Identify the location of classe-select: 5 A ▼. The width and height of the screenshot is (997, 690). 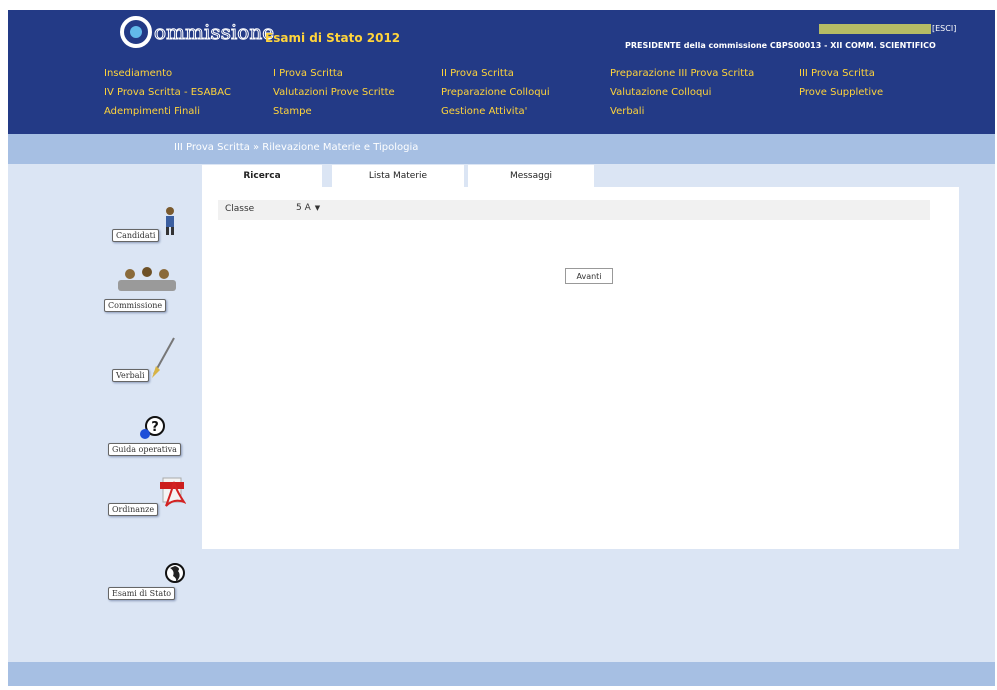
(308, 208).